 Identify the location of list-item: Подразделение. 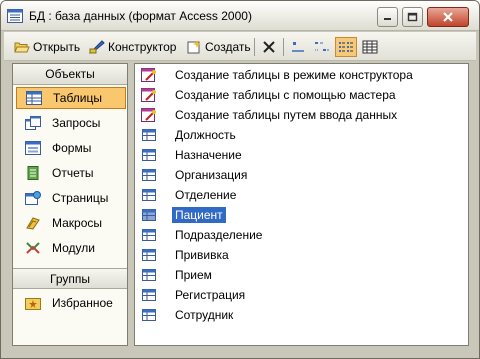
(203, 235).